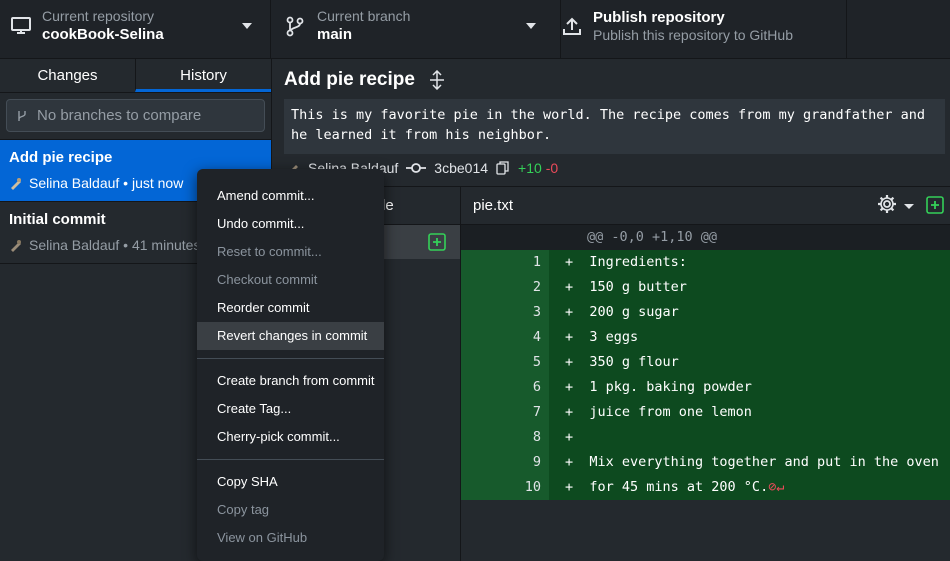  Describe the element at coordinates (749, 287) in the screenshot. I see `line-text: + 150 g butter` at that location.